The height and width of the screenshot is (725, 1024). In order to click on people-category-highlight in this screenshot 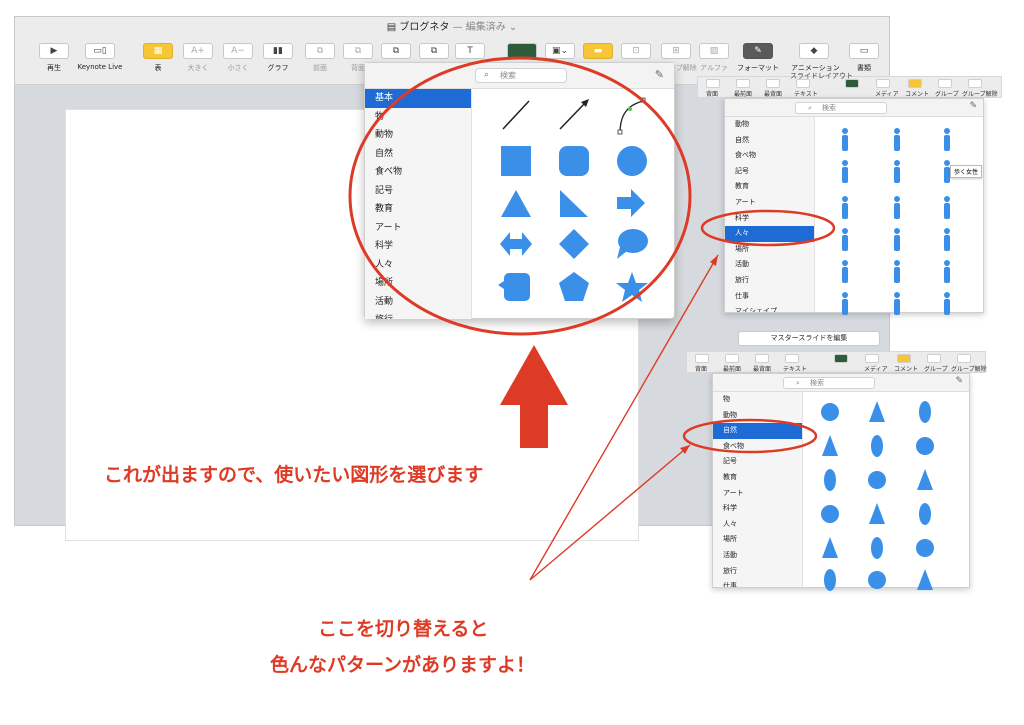, I will do `click(768, 228)`.